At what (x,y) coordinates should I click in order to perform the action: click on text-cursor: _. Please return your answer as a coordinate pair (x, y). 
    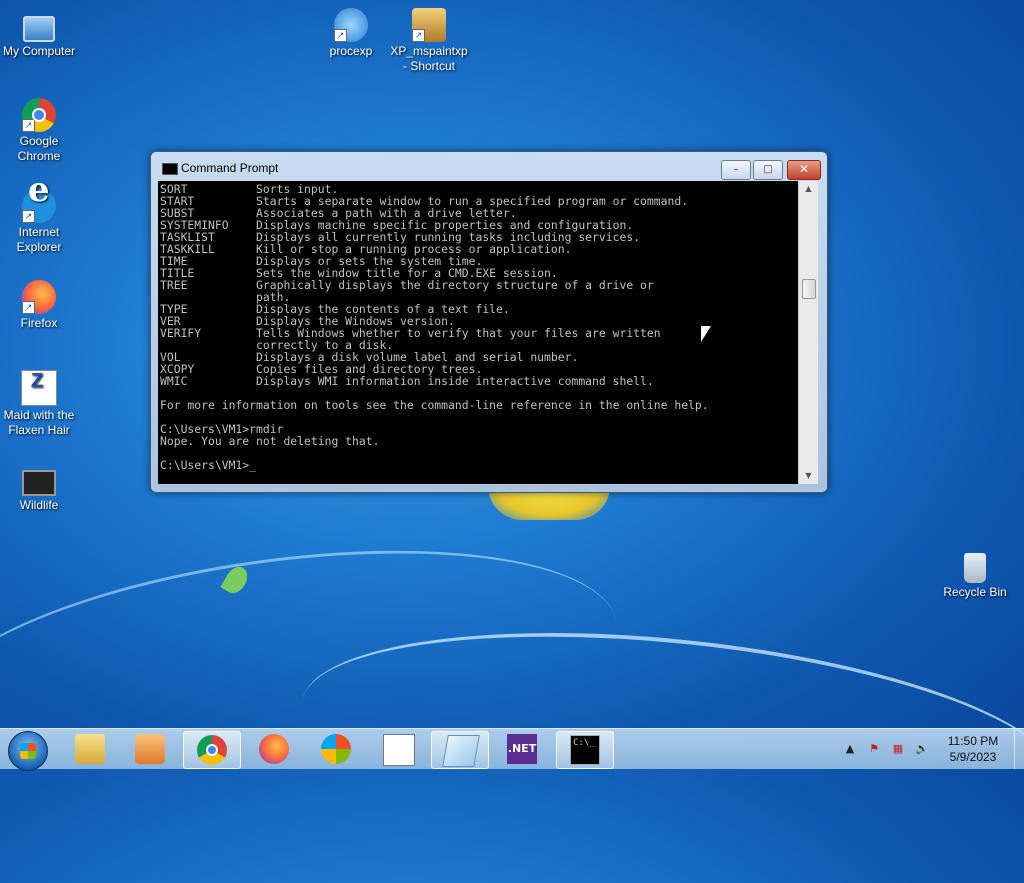
    Looking at the image, I should click on (253, 465).